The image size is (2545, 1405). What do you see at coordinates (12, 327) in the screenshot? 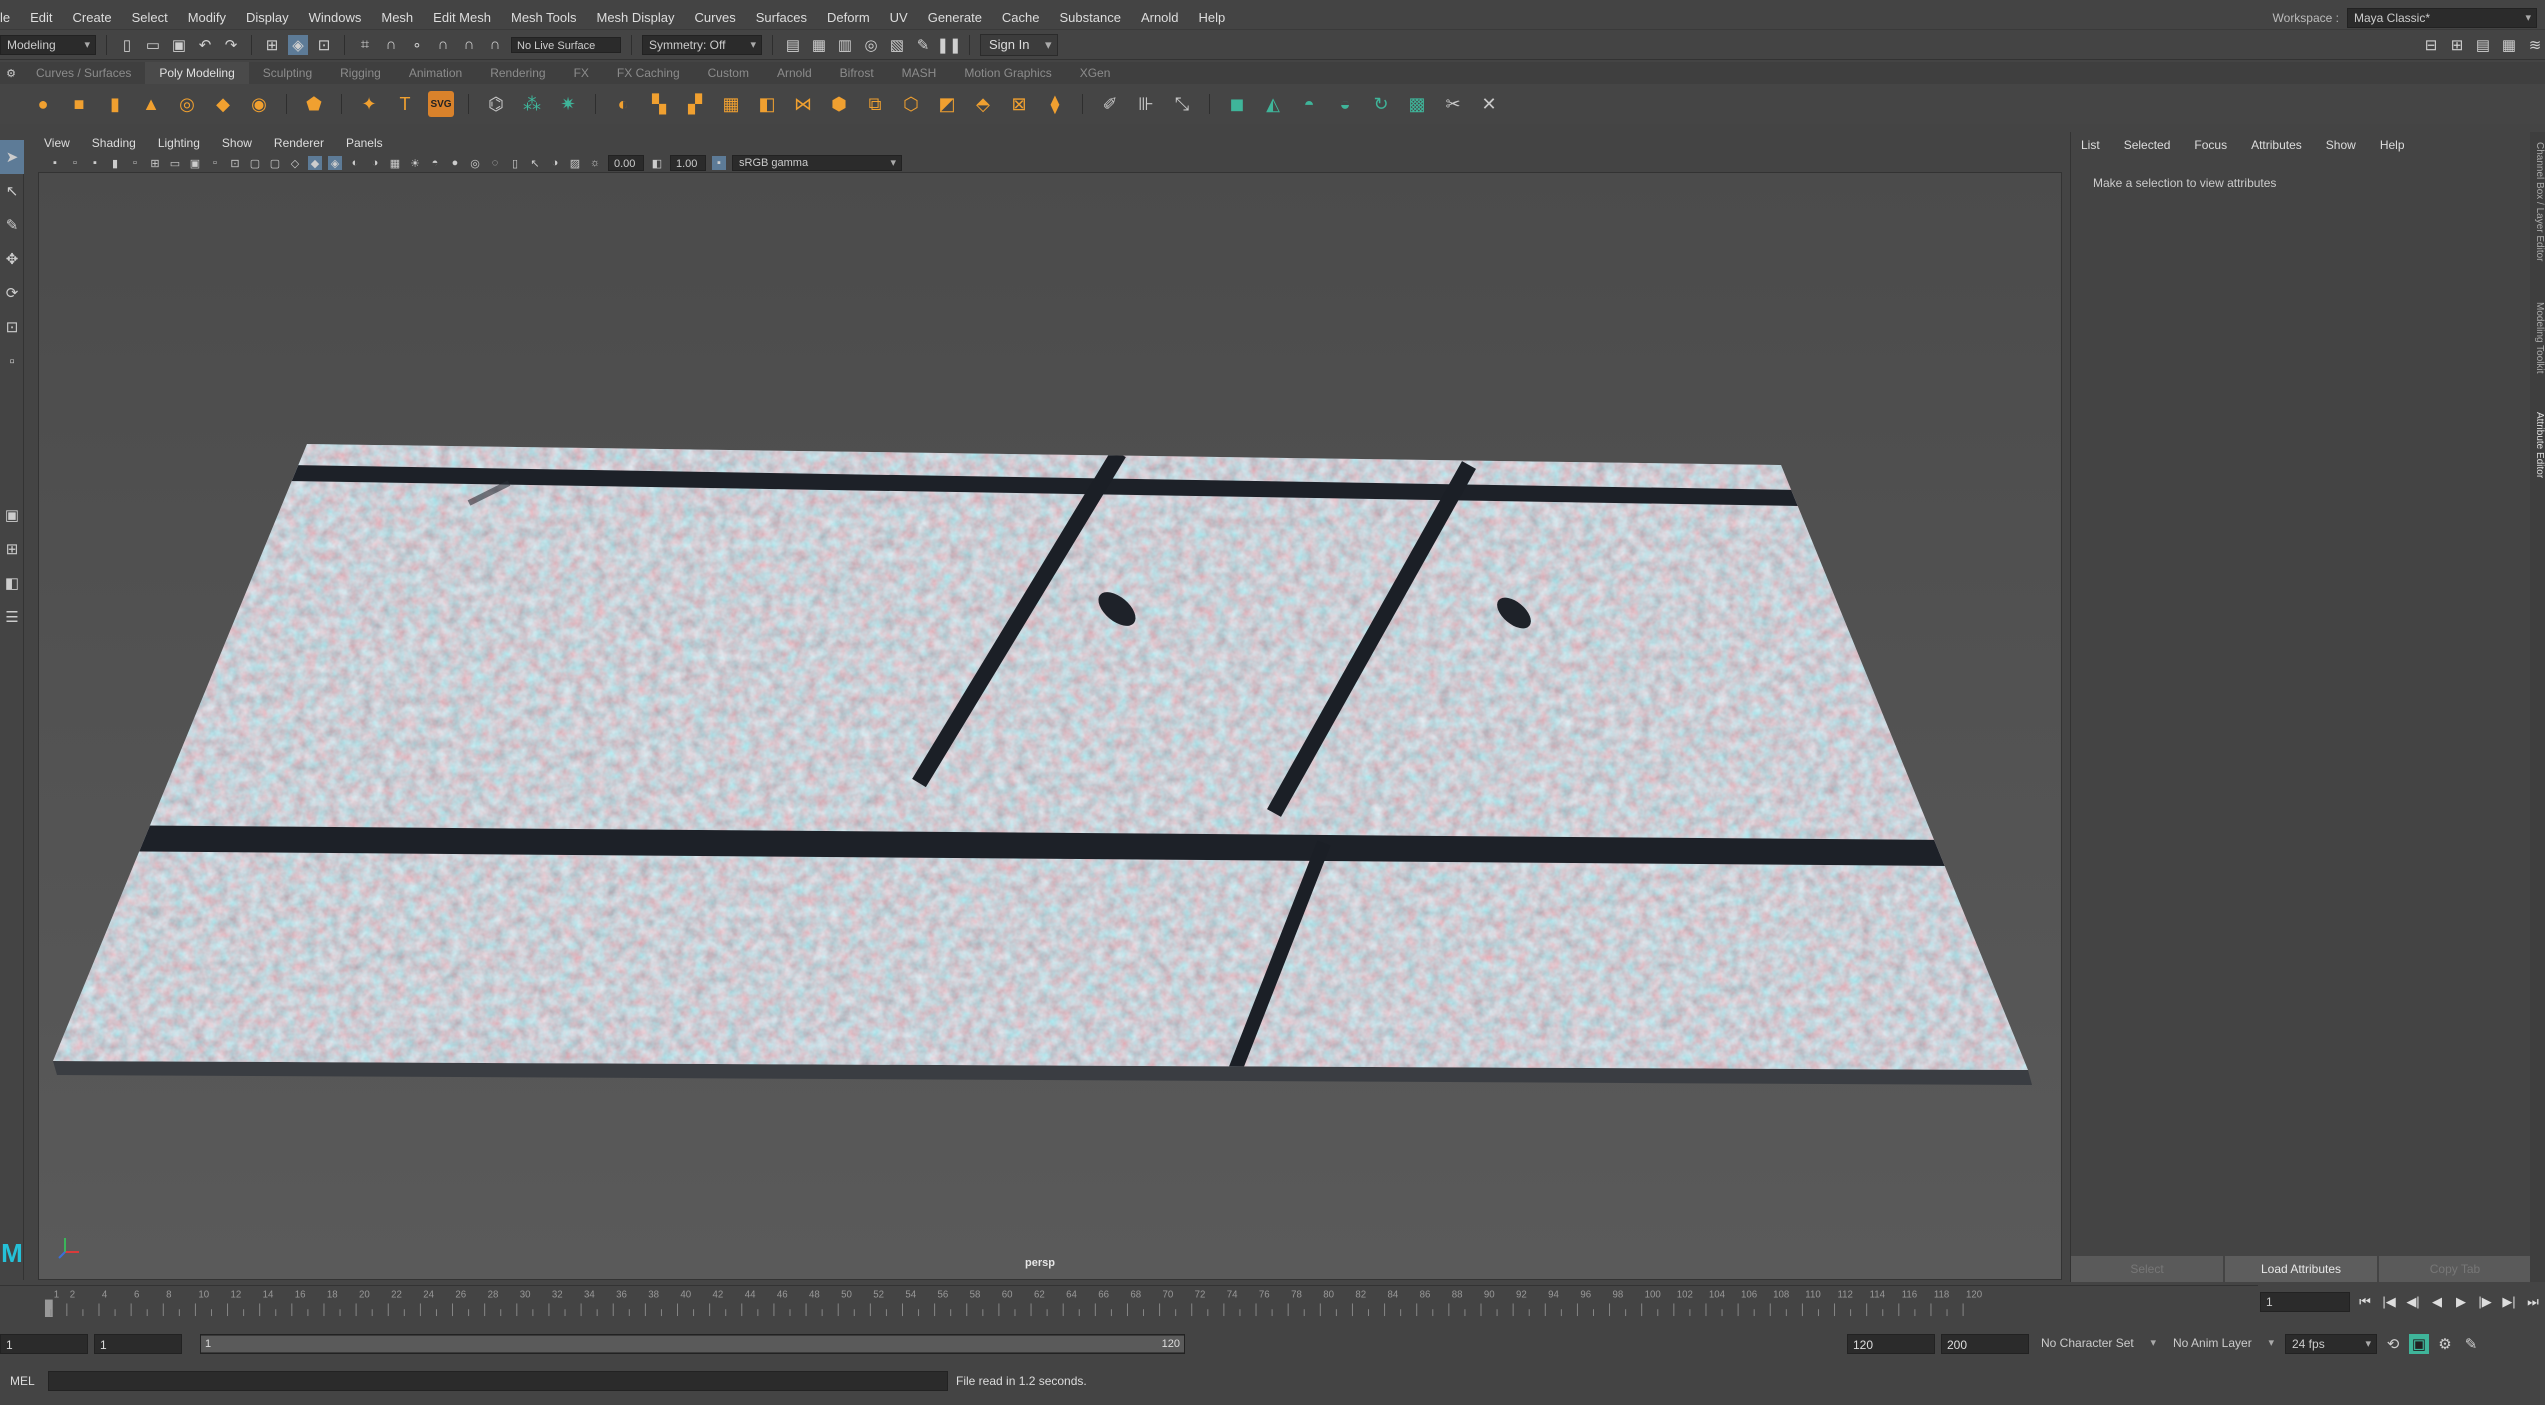
I see `scale-tool-icon: ⊡` at bounding box center [12, 327].